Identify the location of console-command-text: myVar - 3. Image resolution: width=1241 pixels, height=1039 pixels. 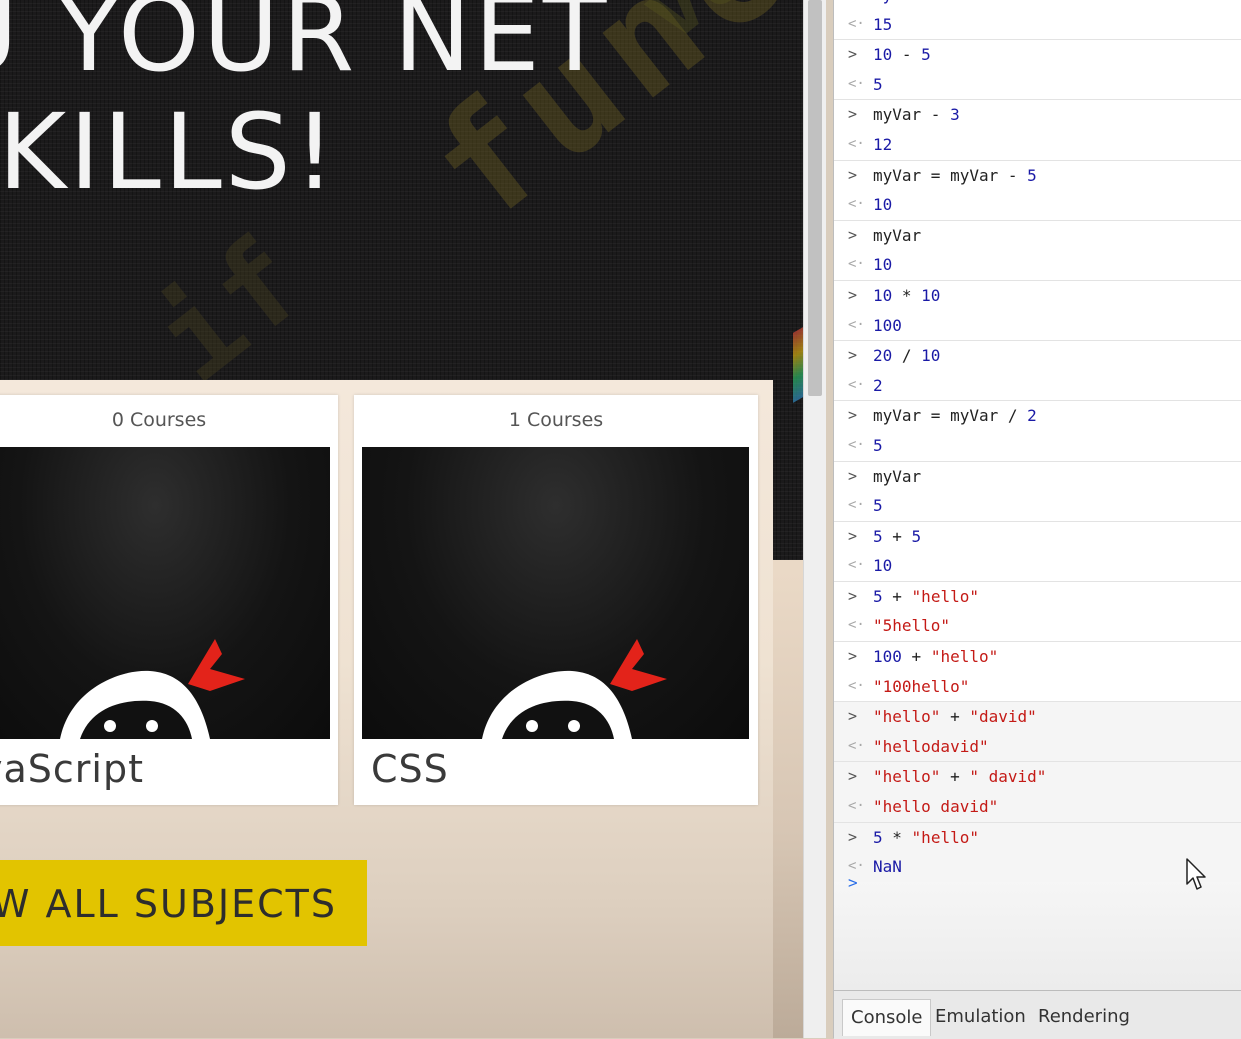
(916, 115).